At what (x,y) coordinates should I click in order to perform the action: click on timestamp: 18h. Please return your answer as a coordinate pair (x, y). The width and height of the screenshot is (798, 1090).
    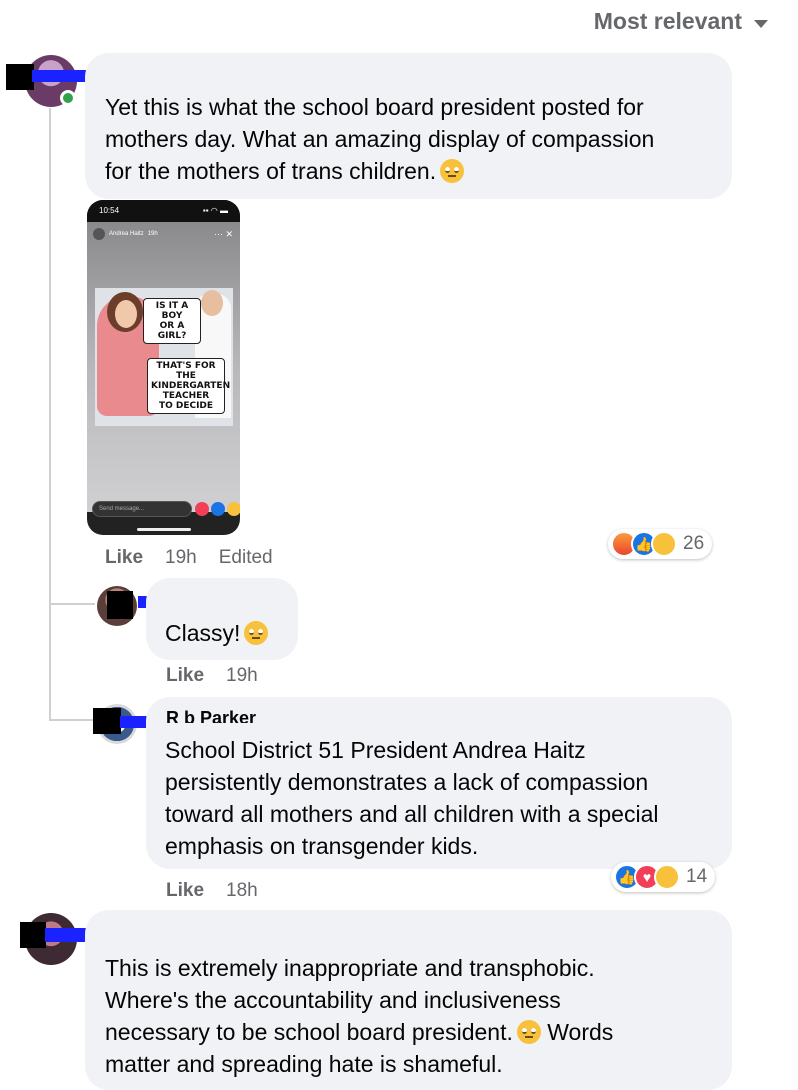
    Looking at the image, I should click on (242, 891).